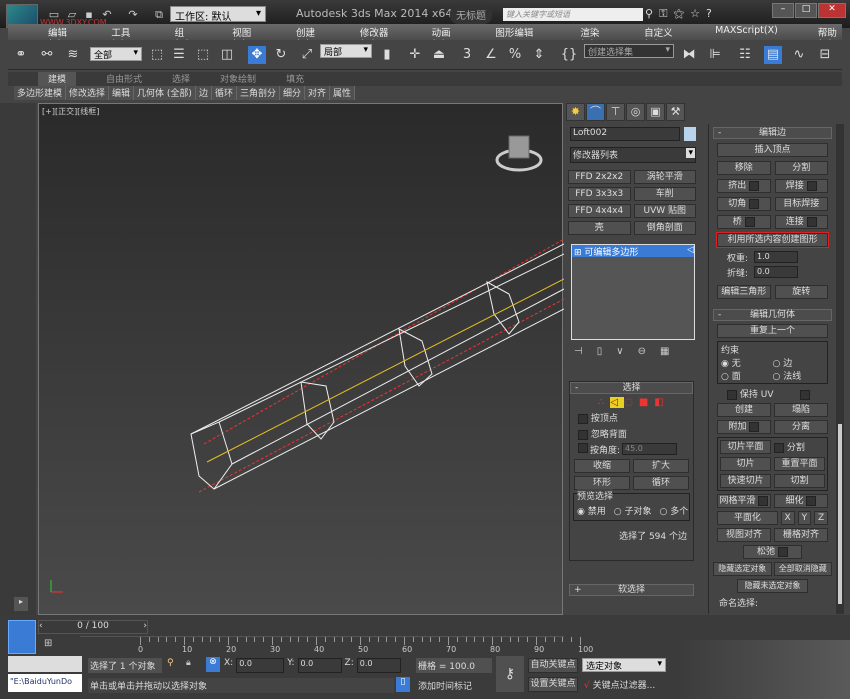 The height and width of the screenshot is (699, 850). What do you see at coordinates (799, 481) in the screenshot?
I see `cut-button: 切割` at bounding box center [799, 481].